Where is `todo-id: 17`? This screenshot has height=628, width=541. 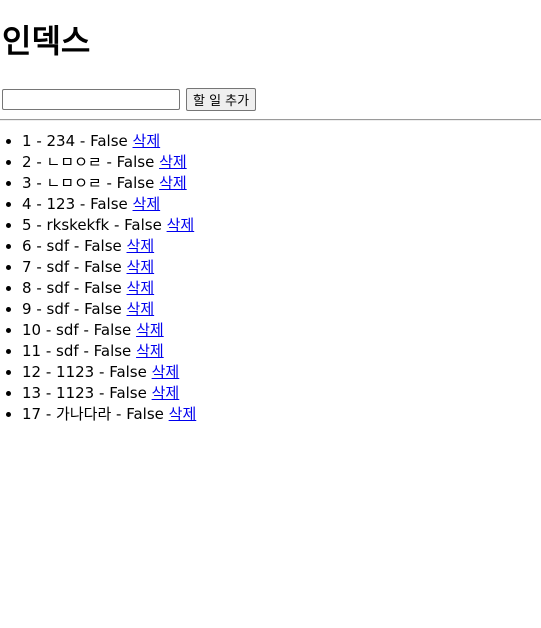
todo-id: 17 is located at coordinates (32, 414).